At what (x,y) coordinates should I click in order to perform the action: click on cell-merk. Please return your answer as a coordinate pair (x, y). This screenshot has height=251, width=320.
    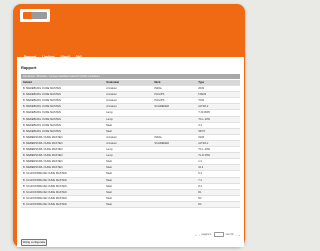
    Looking at the image, I should click on (174, 204).